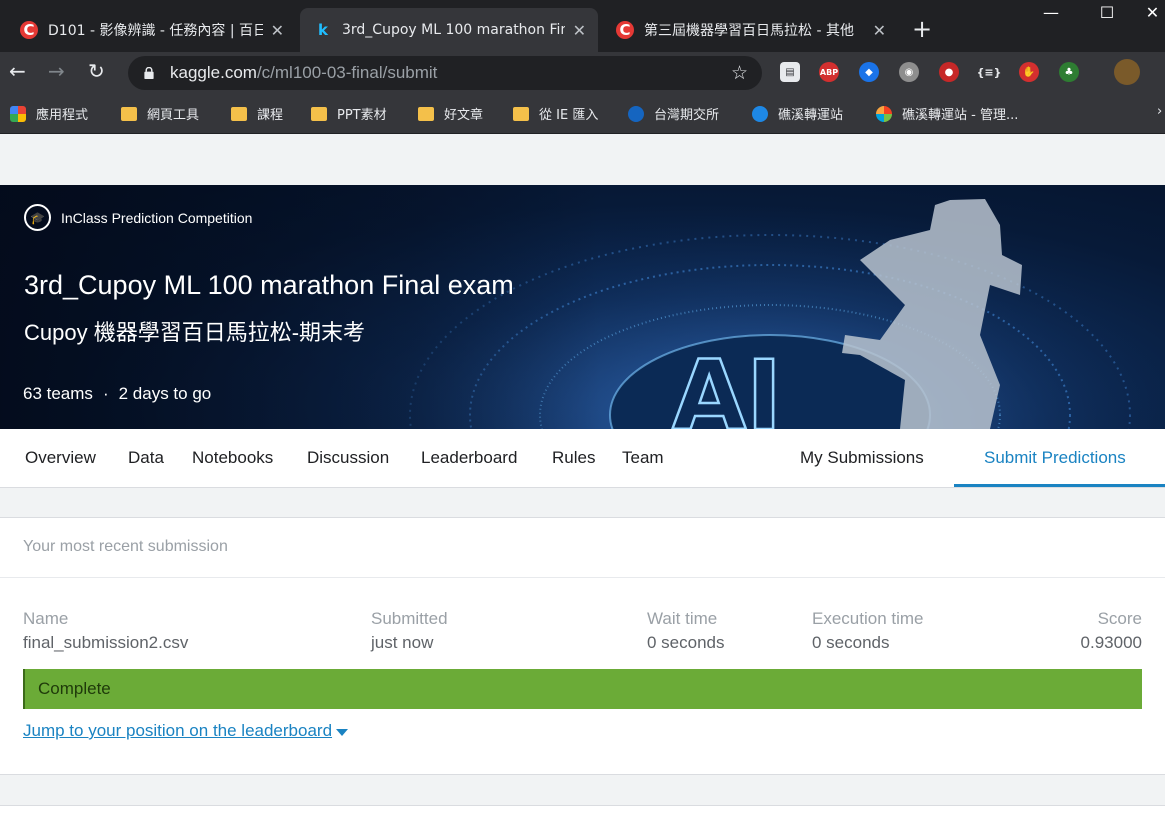 The width and height of the screenshot is (1165, 818). What do you see at coordinates (464, 115) in the screenshot?
I see `bookmark-label: 好文章` at bounding box center [464, 115].